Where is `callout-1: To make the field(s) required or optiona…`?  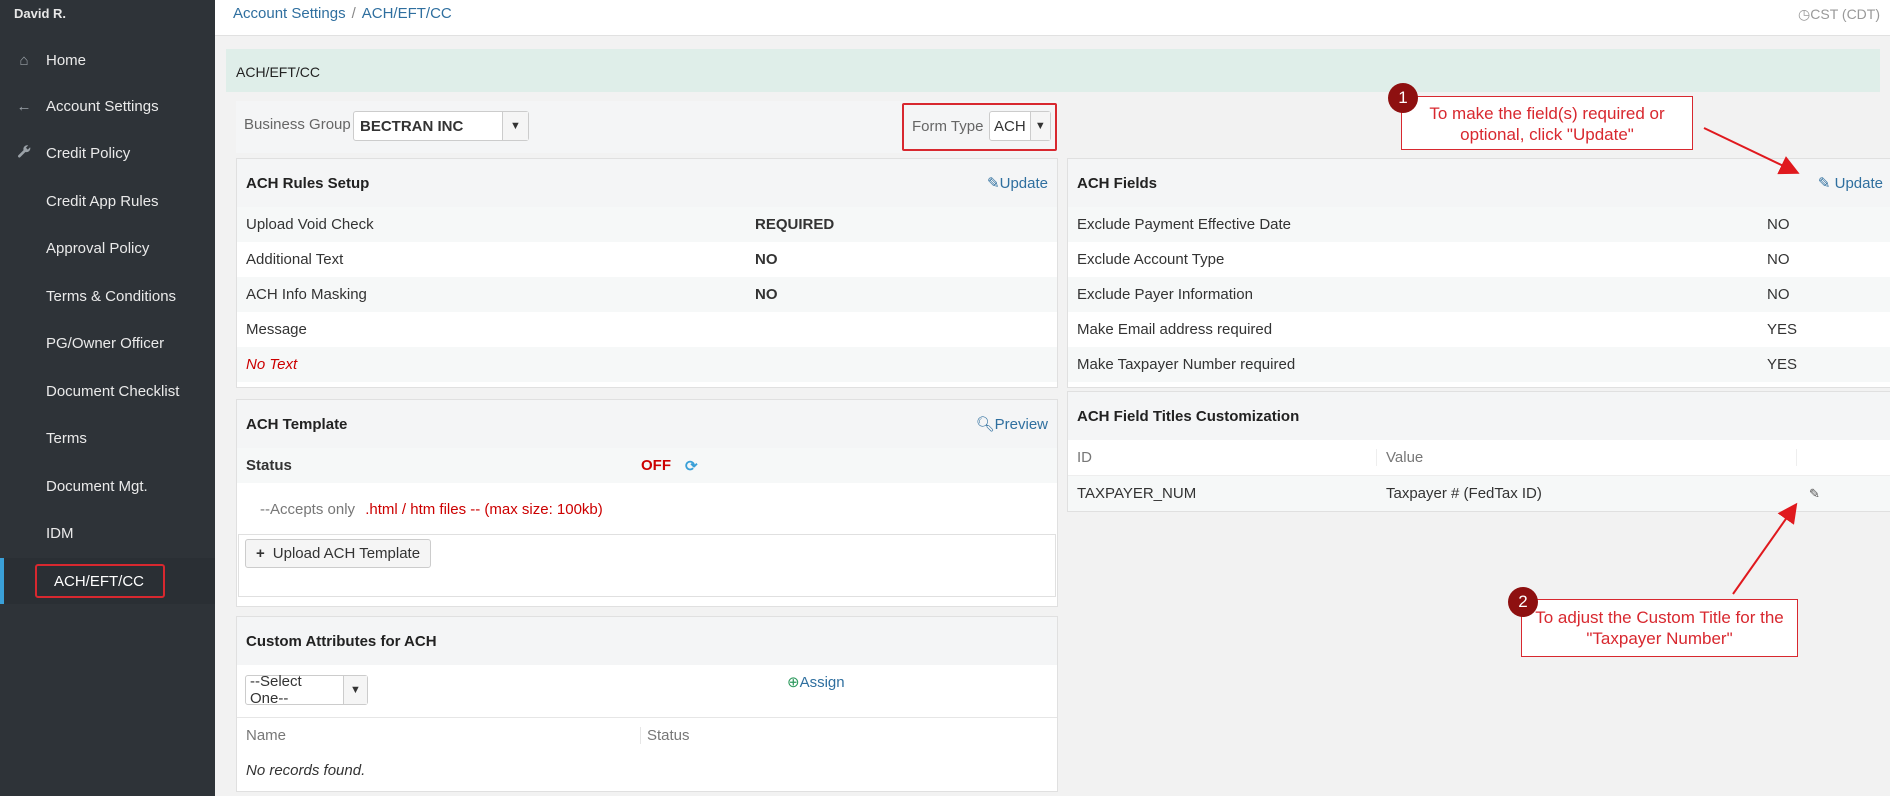
callout-1: To make the field(s) required or optiona… is located at coordinates (1547, 123).